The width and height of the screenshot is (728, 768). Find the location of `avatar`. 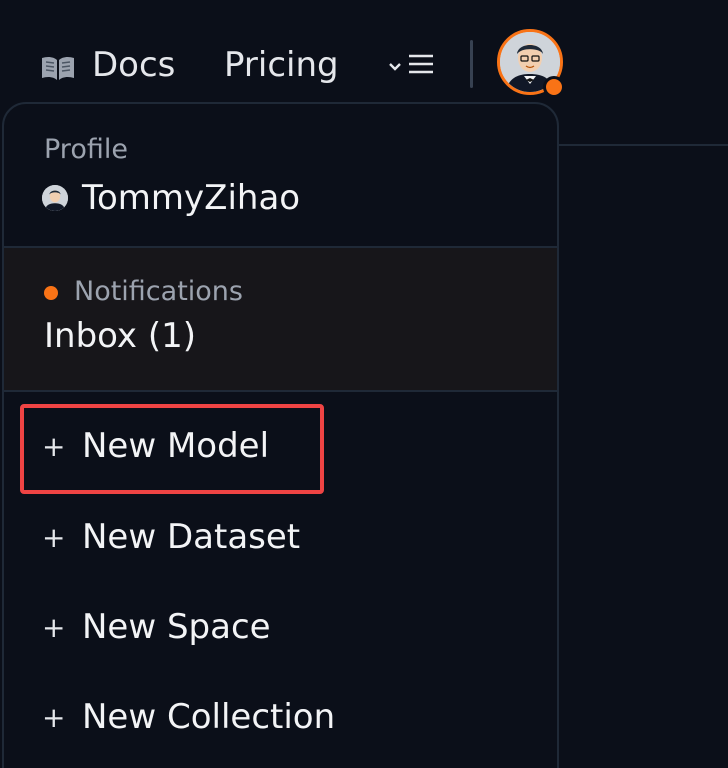

avatar is located at coordinates (55, 198).